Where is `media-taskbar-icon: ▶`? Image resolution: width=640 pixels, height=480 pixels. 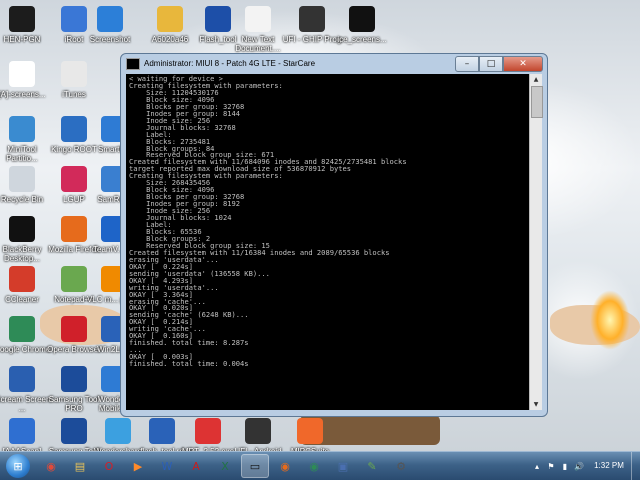
media-taskbar-icon: ▶ is located at coordinates (138, 466).